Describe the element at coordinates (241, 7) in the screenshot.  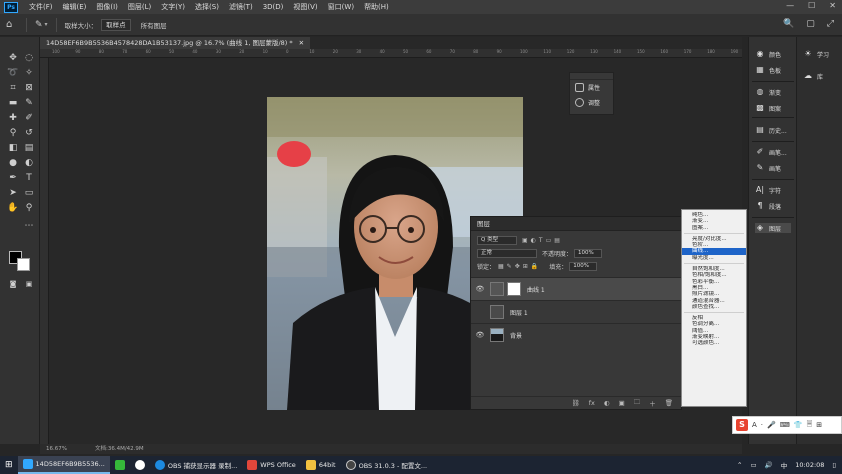
I see `menu-filter: 滤镜(T)` at that location.